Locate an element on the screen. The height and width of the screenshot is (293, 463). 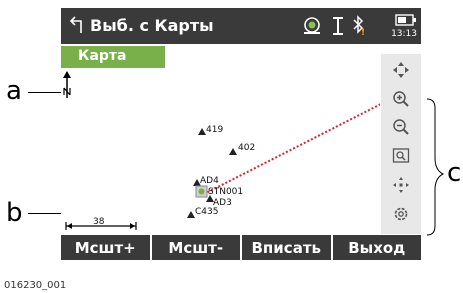
back-icon is located at coordinates (76, 25).